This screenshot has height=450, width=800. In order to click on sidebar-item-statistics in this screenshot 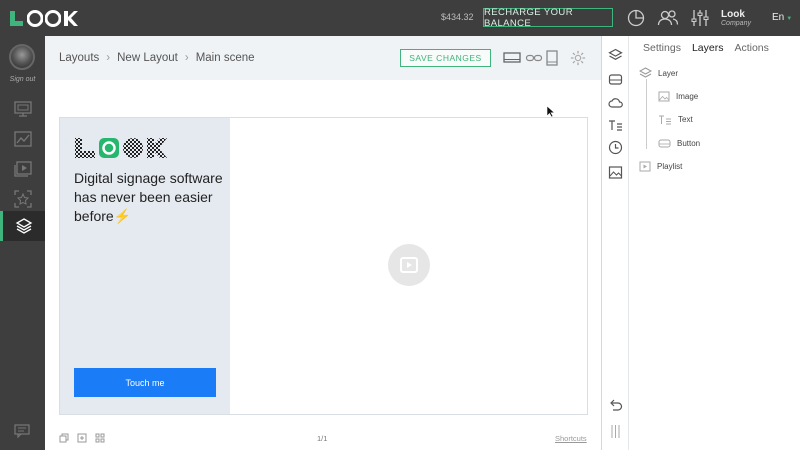, I will do `click(22, 139)`.